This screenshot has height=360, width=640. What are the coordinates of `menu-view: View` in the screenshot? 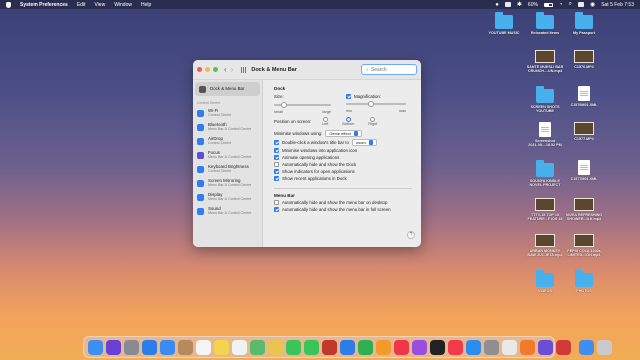 It's located at (99, 5).